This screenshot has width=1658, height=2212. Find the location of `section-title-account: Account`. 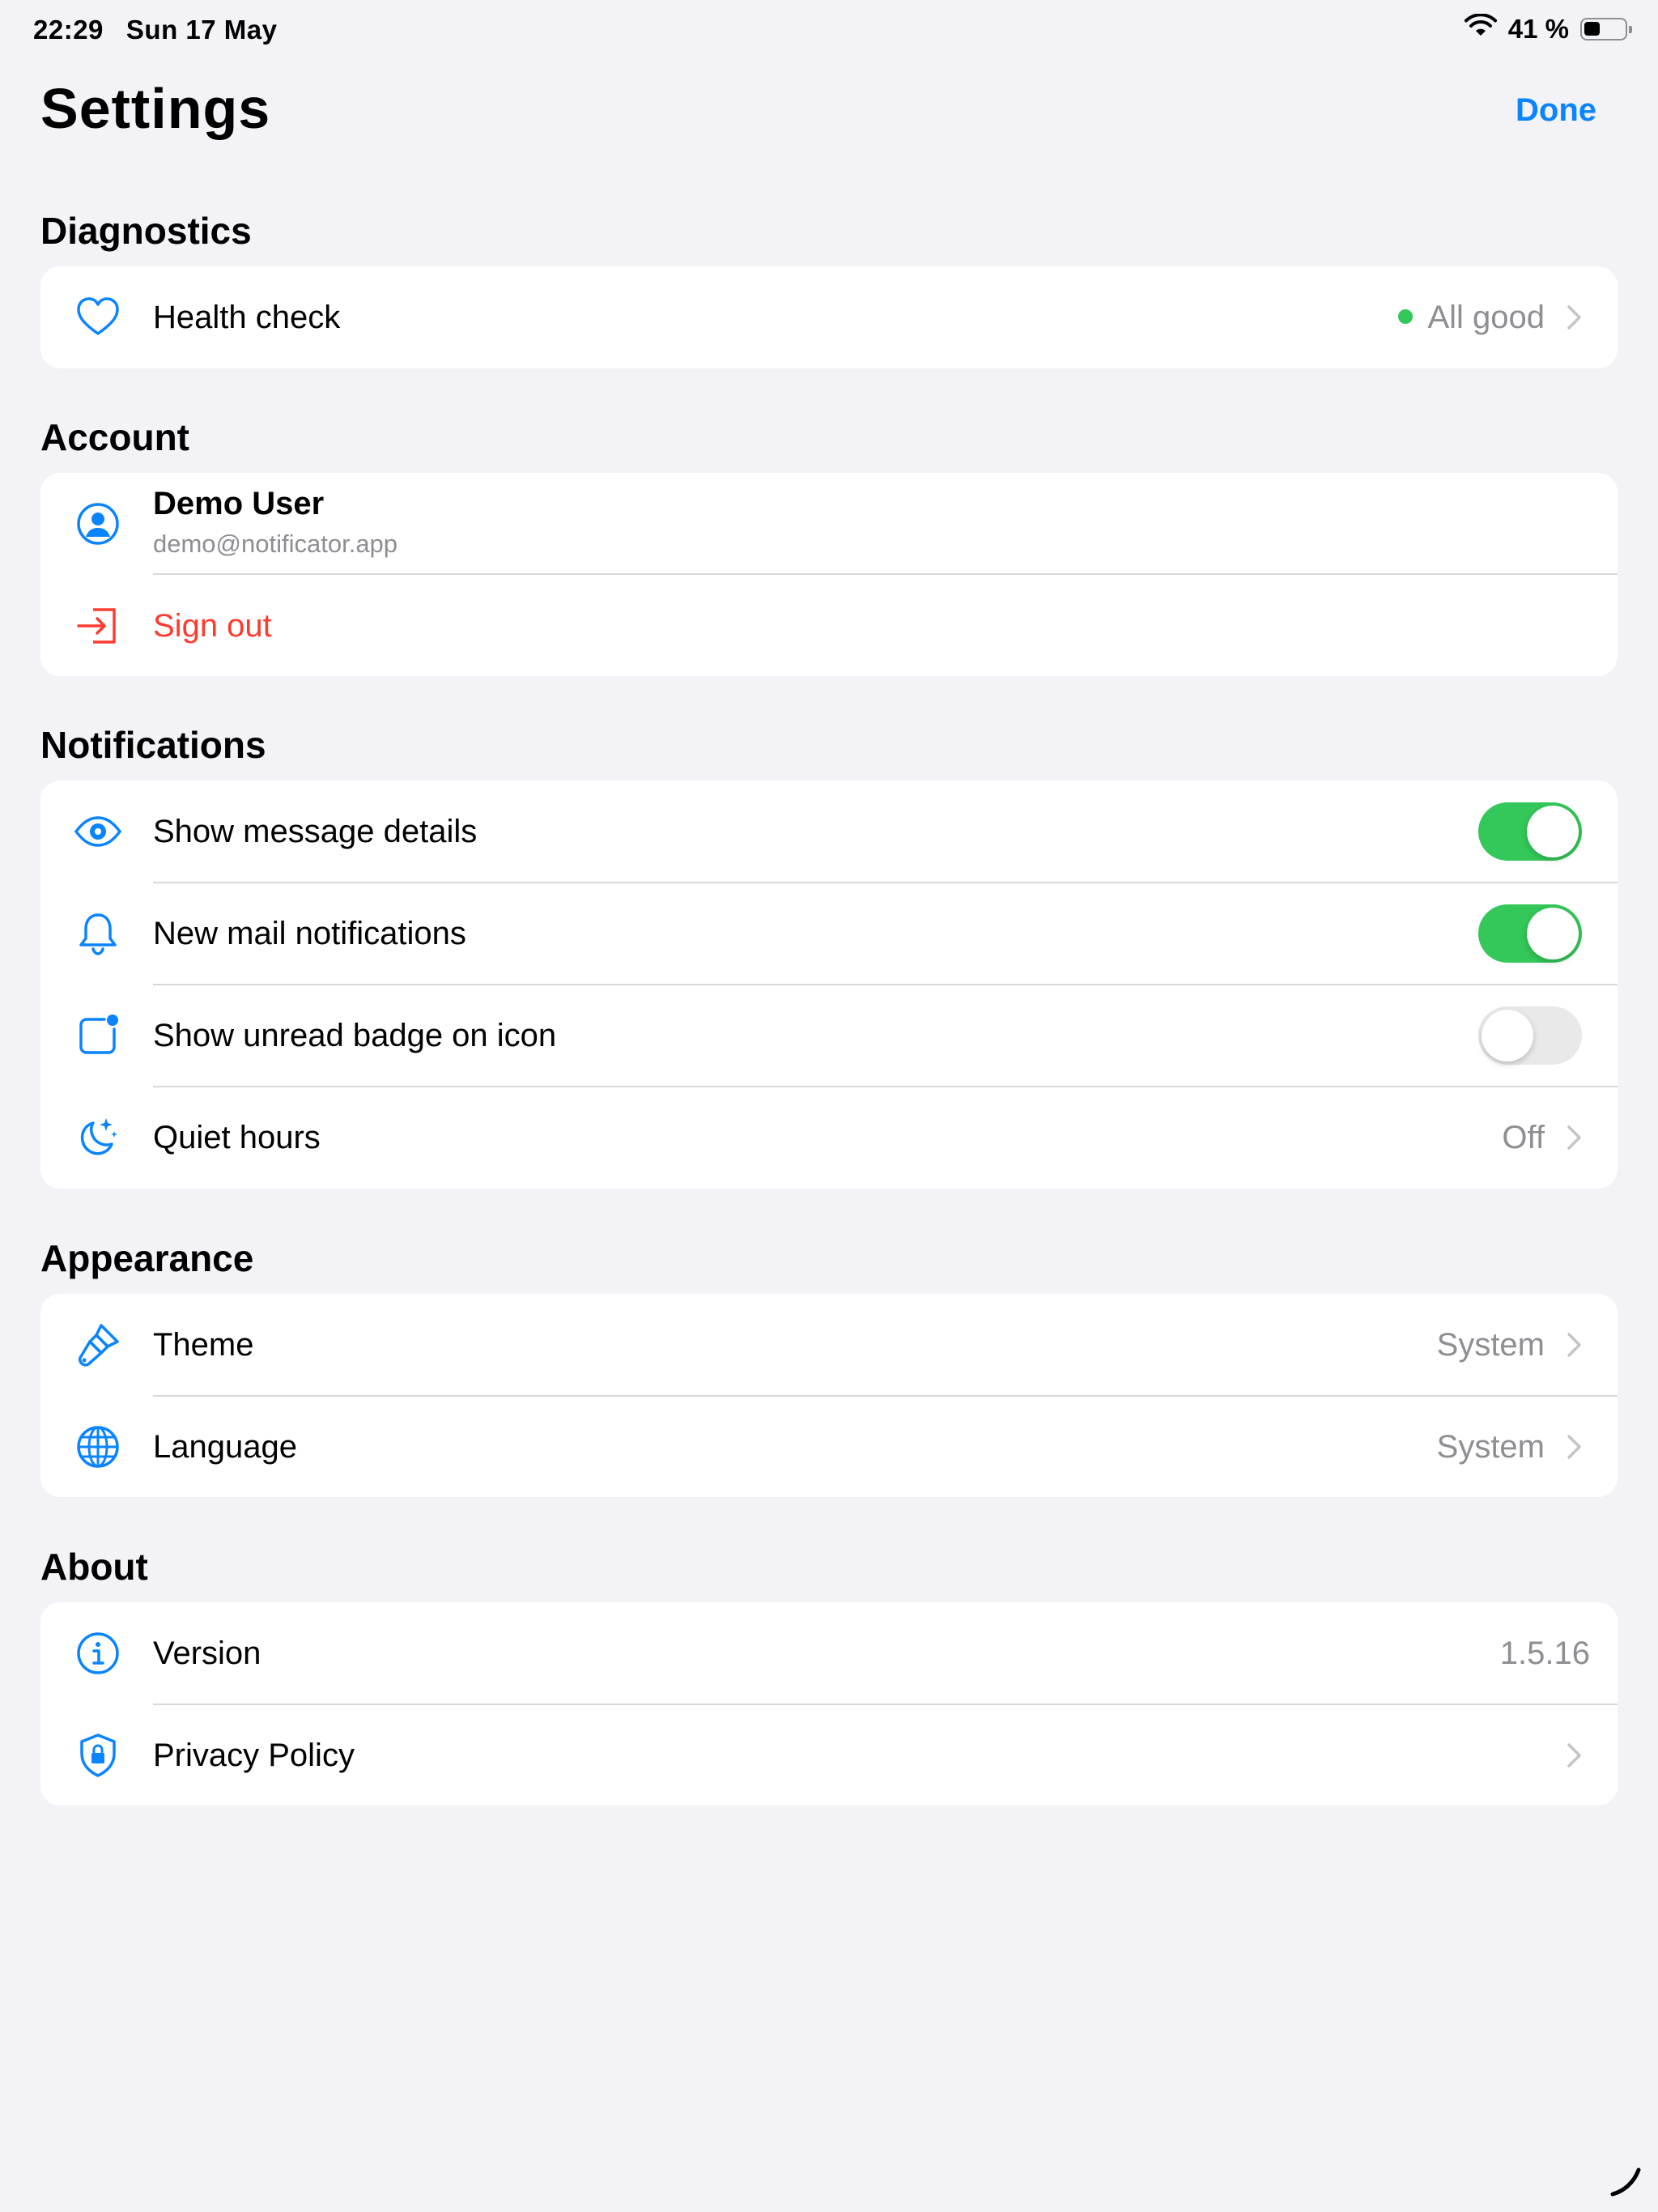

section-title-account: Account is located at coordinates (114, 437).